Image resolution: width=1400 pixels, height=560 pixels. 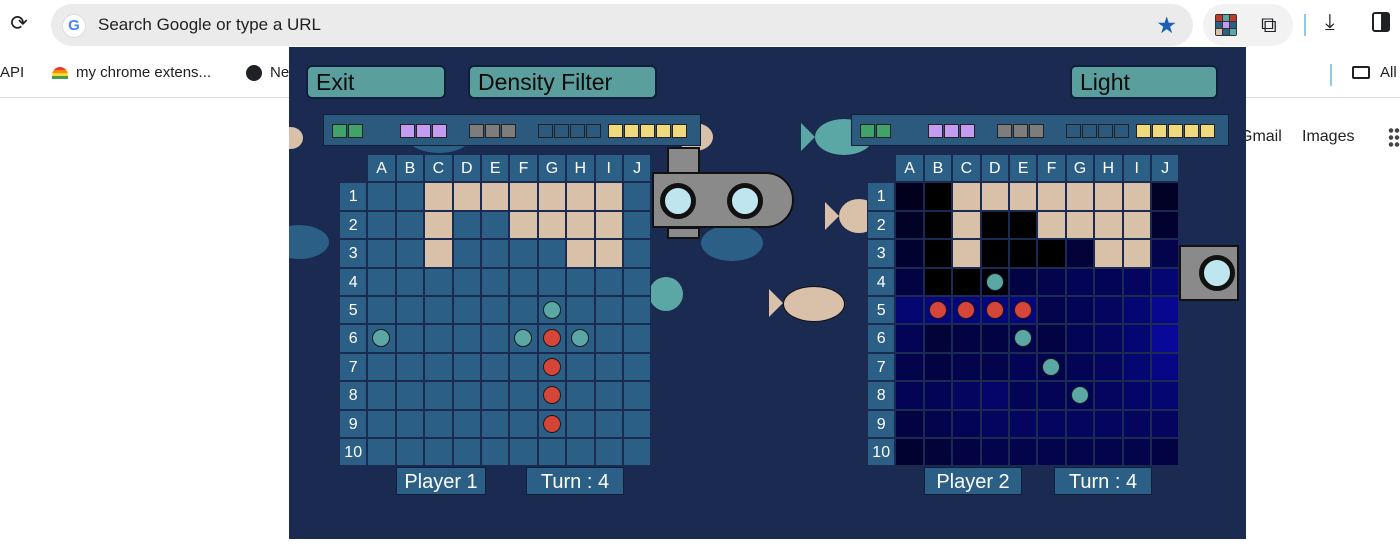 What do you see at coordinates (466, 338) in the screenshot?
I see `player1-cell-D6` at bounding box center [466, 338].